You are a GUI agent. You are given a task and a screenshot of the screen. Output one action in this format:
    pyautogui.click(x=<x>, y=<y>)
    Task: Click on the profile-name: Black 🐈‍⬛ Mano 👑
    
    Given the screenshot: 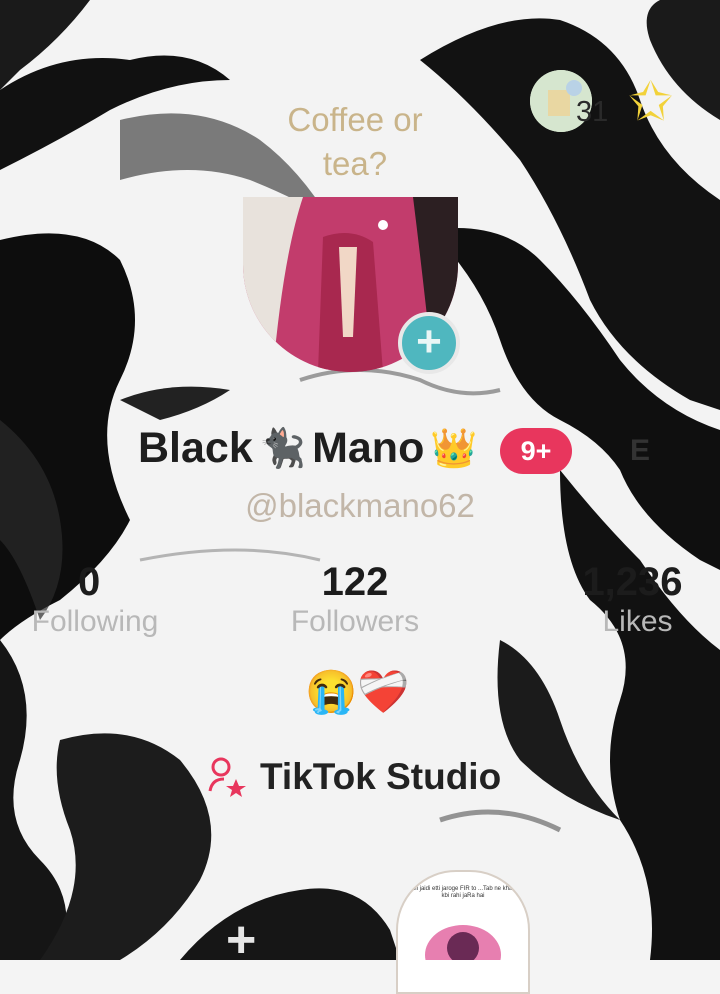 What is the action you would take?
    pyautogui.click(x=308, y=448)
    